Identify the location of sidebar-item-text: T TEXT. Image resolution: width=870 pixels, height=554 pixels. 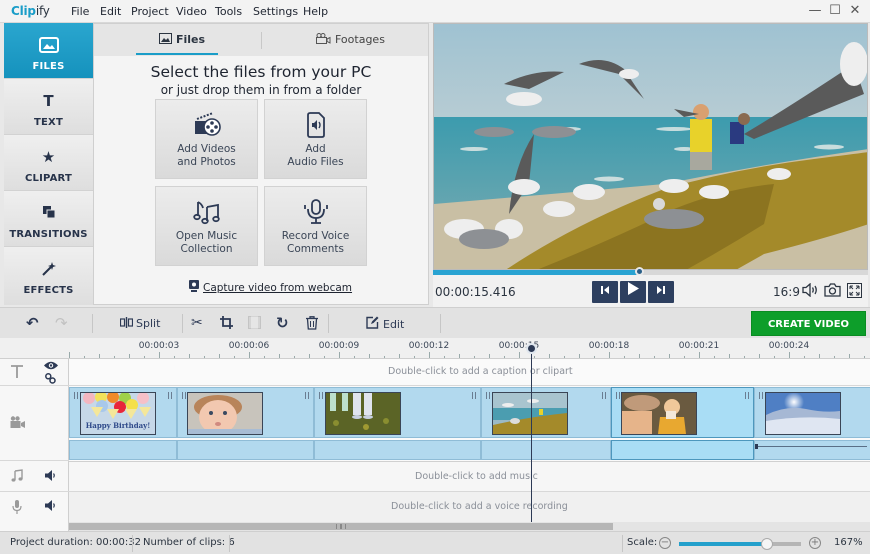
(48, 107).